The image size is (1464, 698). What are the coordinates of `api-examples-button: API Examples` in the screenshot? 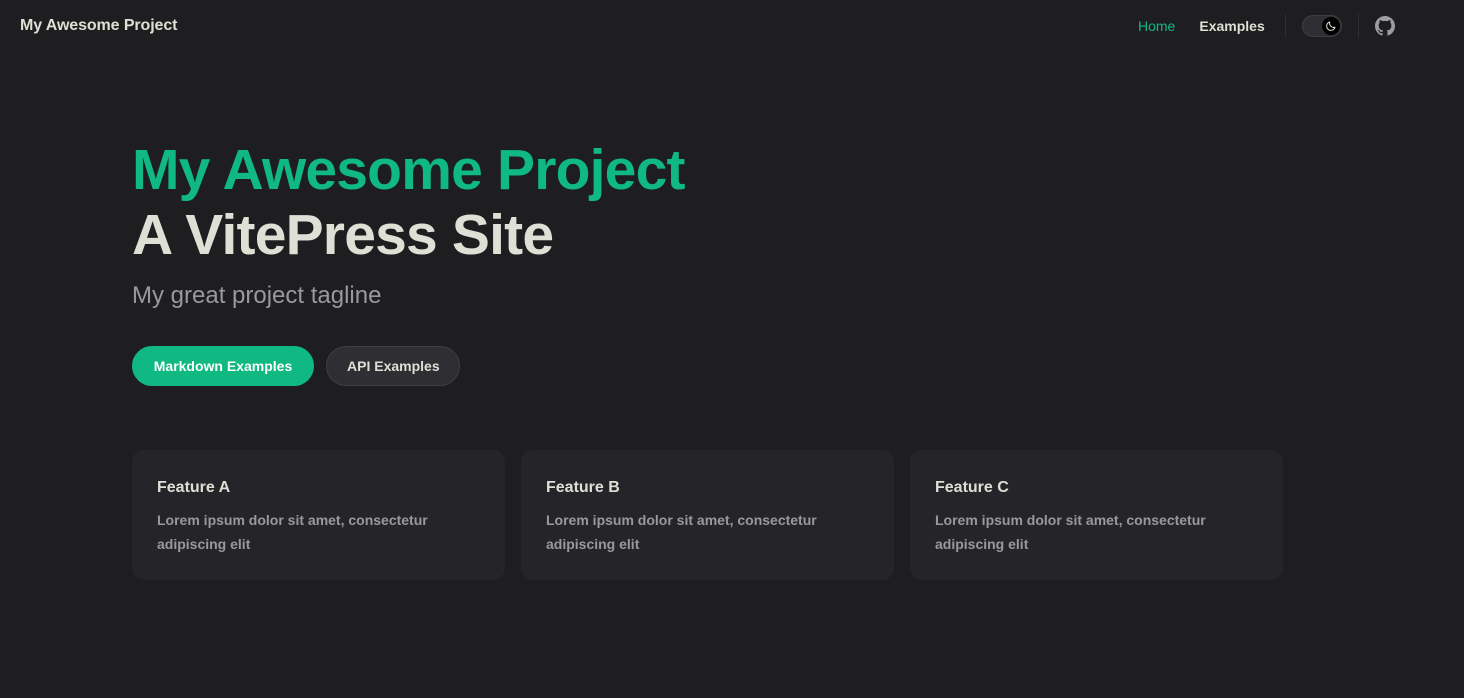 It's located at (393, 366).